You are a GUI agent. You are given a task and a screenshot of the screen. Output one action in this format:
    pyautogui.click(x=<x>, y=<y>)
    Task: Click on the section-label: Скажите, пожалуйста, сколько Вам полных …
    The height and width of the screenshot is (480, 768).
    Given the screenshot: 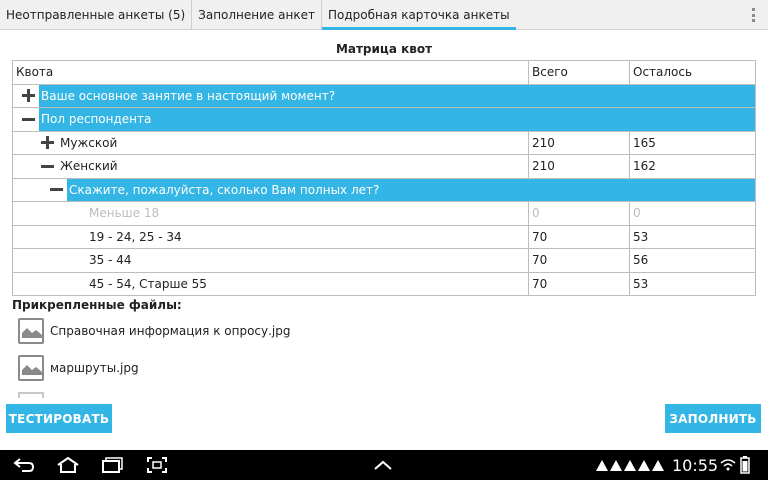 What is the action you would take?
    pyautogui.click(x=411, y=189)
    